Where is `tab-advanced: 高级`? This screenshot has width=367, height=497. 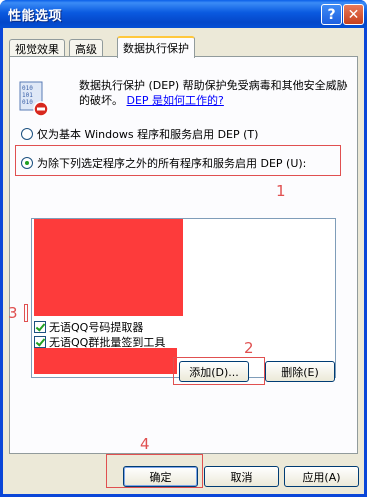
tab-advanced: 高级 is located at coordinates (86, 47).